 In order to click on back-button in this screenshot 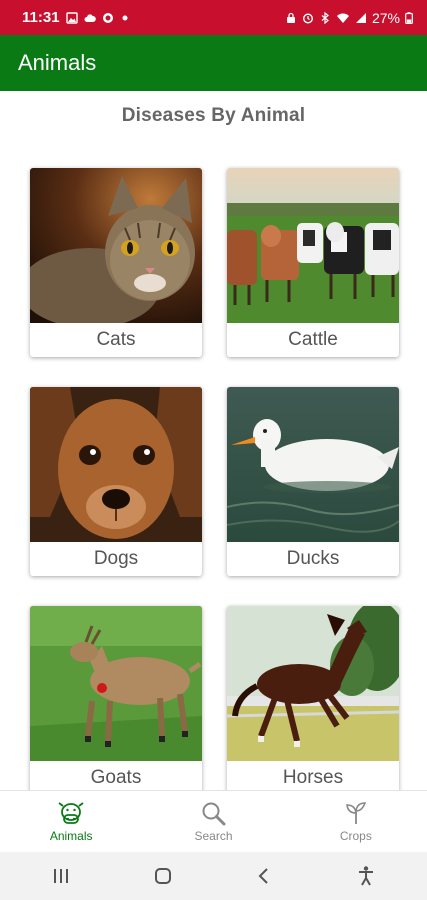, I will do `click(264, 876)`.